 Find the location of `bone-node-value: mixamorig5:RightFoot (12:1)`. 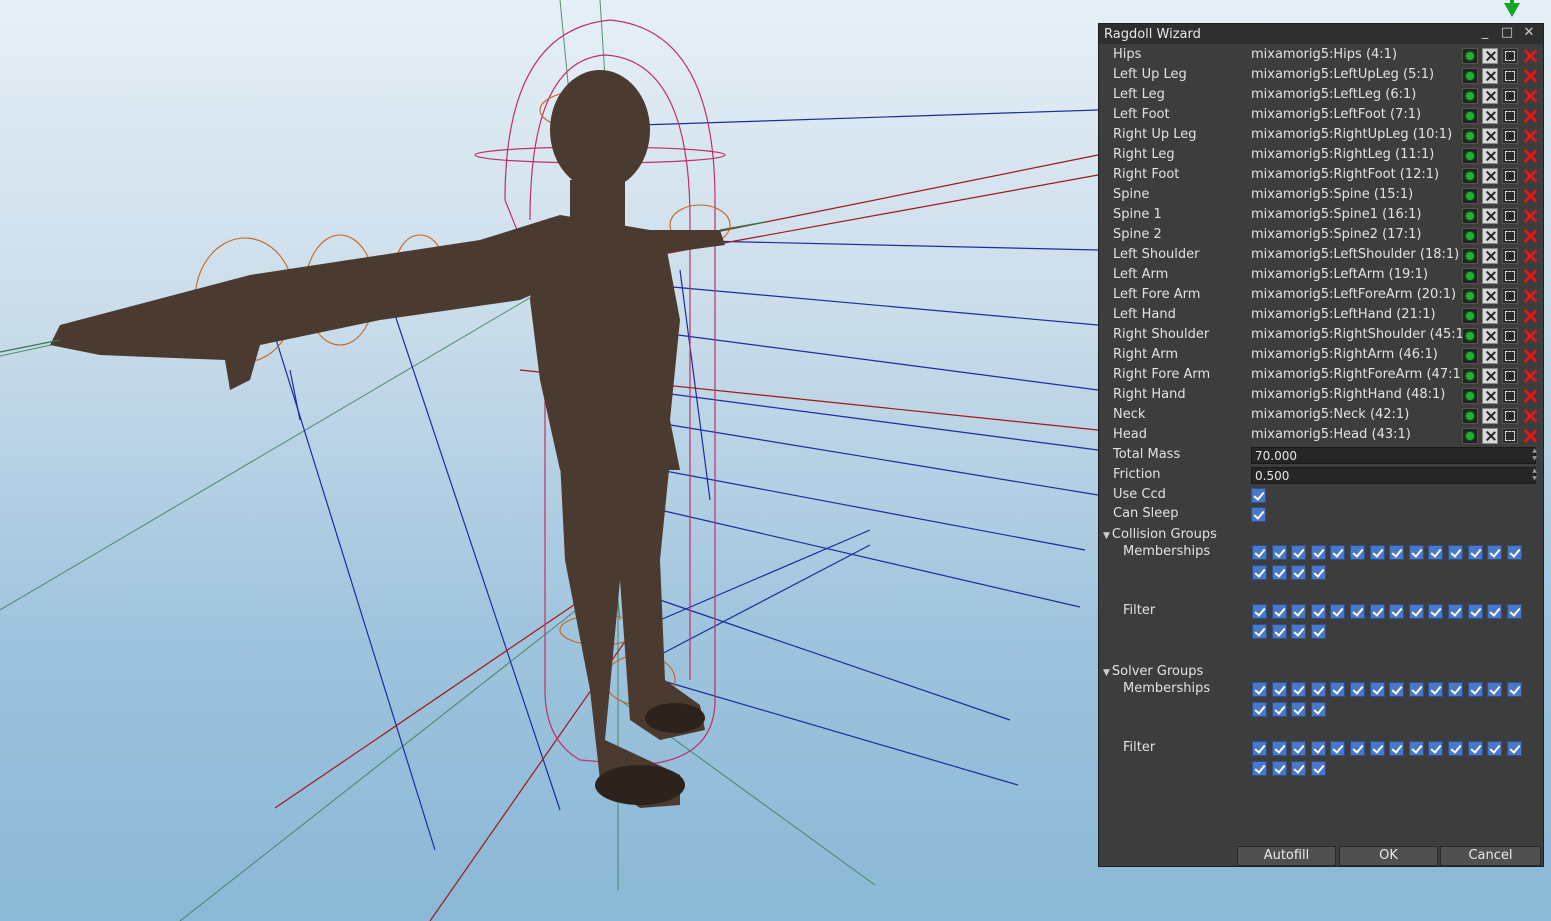

bone-node-value: mixamorig5:RightFoot (12:1) is located at coordinates (1345, 174).